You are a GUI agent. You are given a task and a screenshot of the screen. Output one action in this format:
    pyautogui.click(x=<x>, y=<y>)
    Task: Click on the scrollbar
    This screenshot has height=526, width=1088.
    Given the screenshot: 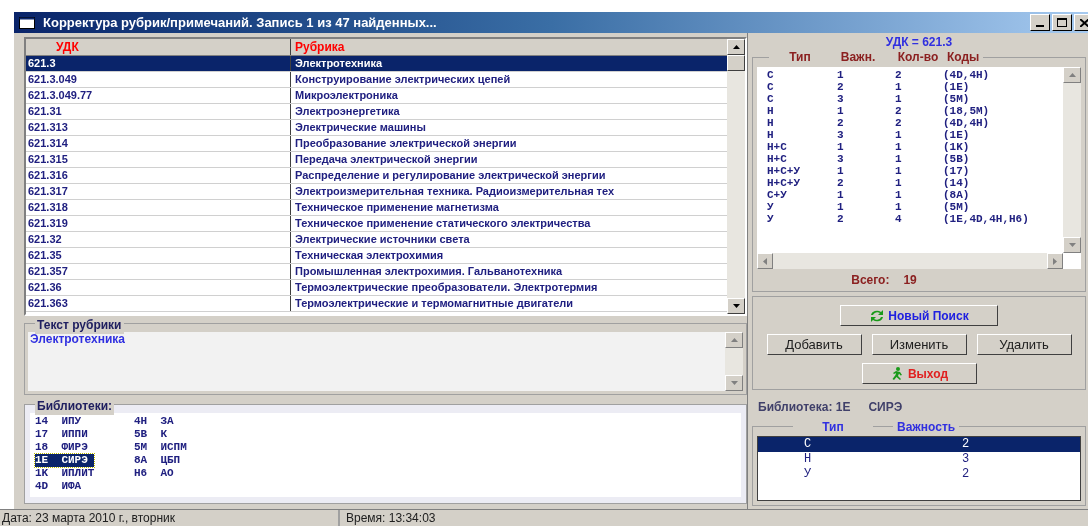 What is the action you would take?
    pyautogui.click(x=736, y=176)
    